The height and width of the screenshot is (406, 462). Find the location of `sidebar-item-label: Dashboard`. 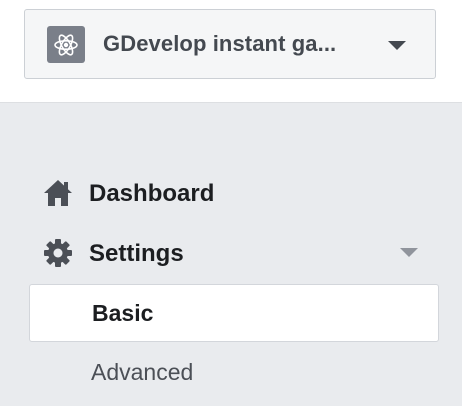

sidebar-item-label: Dashboard is located at coordinates (152, 193).